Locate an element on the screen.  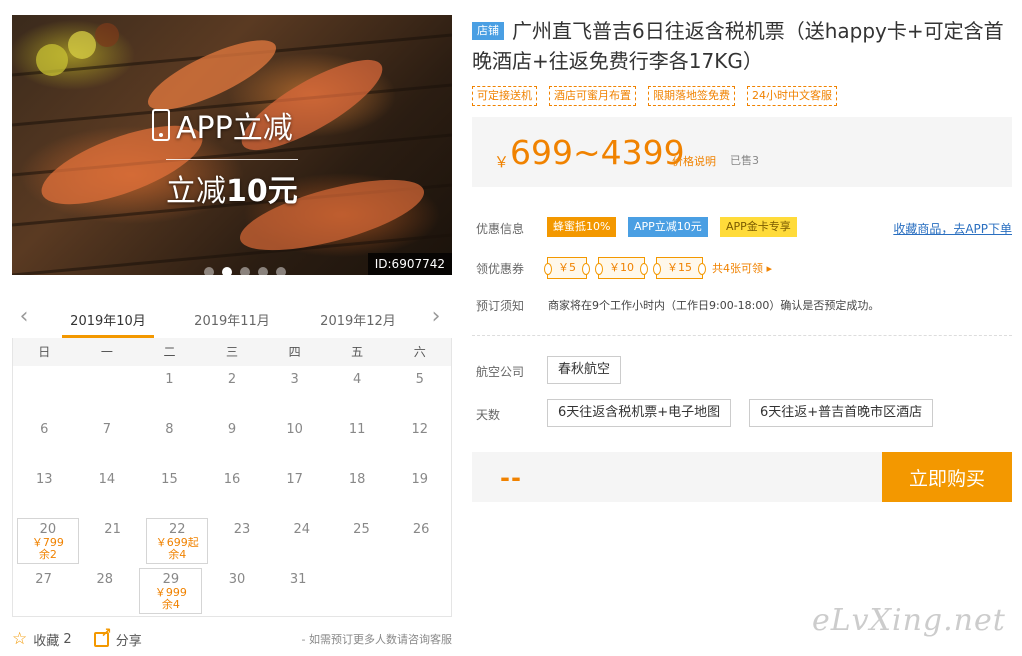
calendar-day: 19 is located at coordinates (419, 491).